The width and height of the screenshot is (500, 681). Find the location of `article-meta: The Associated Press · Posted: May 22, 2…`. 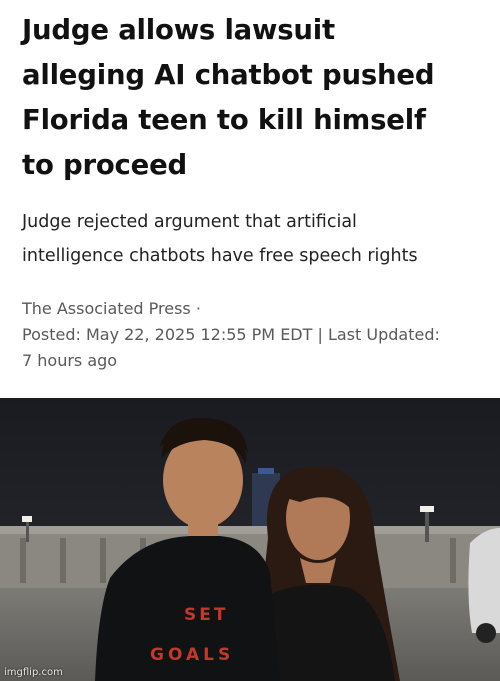

article-meta: The Associated Press · Posted: May 22, 2… is located at coordinates (257, 335).